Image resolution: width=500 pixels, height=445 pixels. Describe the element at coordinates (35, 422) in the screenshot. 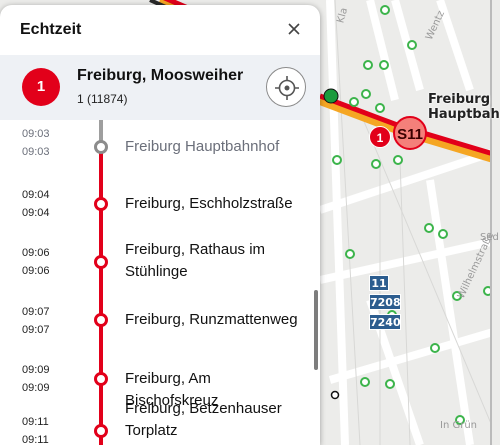

I see `arrival-time: 09:11` at that location.